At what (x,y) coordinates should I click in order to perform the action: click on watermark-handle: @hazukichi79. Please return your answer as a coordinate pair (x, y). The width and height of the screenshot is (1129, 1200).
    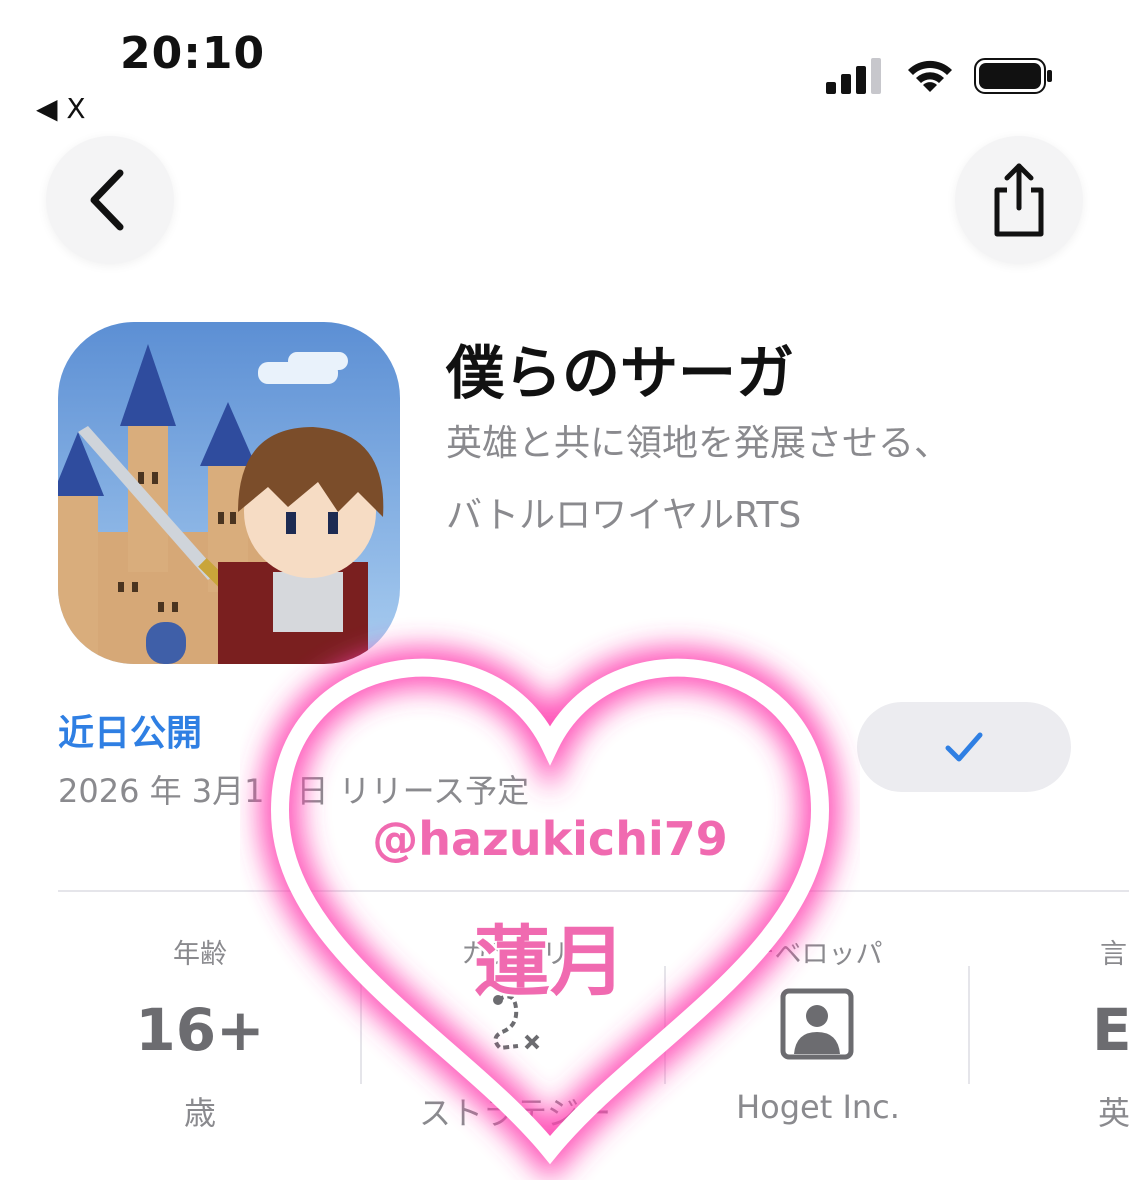
    Looking at the image, I should click on (550, 839).